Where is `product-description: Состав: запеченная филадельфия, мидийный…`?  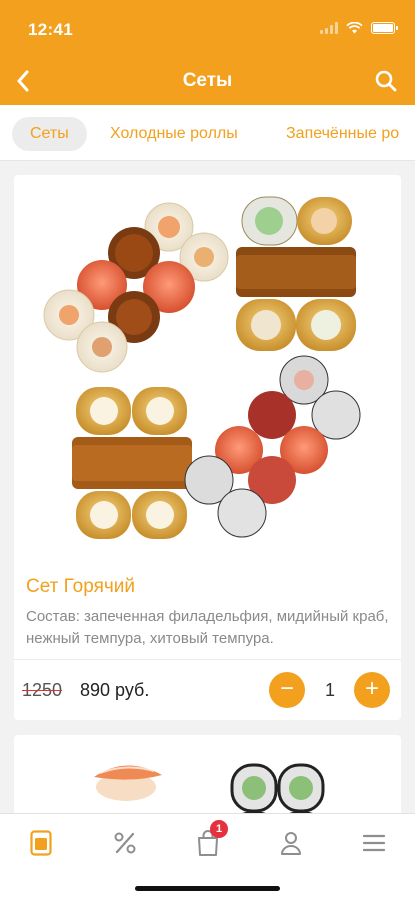 product-description: Состав: запеченная филадельфия, мидийный… is located at coordinates (207, 627).